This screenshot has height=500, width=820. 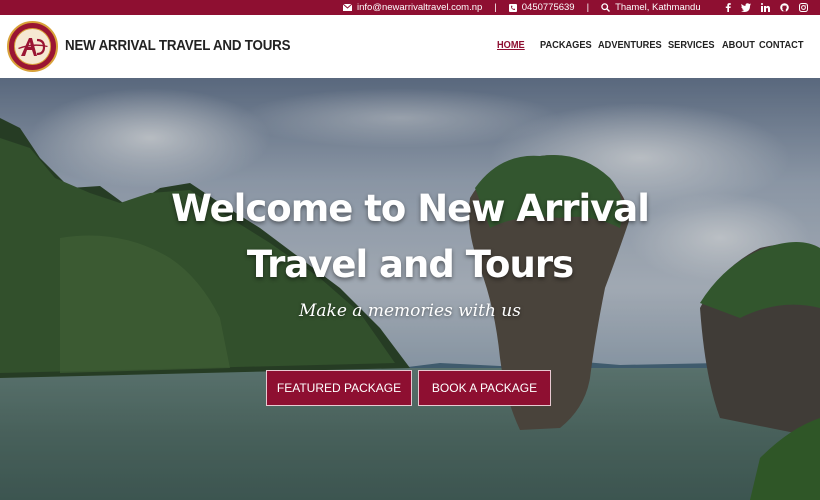 What do you see at coordinates (548, 7) in the screenshot?
I see `phone-text: 0450775639` at bounding box center [548, 7].